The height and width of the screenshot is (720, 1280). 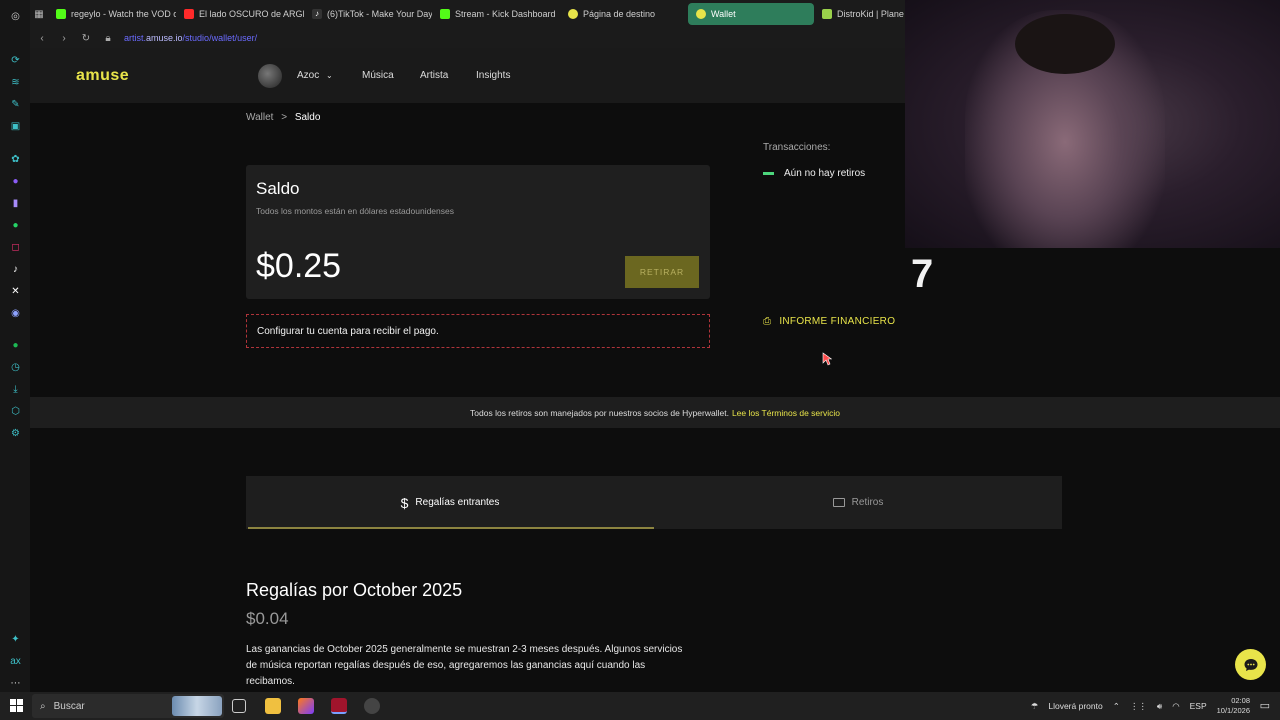 I want to click on notifications-icon: ▭, so click(x=1265, y=705).